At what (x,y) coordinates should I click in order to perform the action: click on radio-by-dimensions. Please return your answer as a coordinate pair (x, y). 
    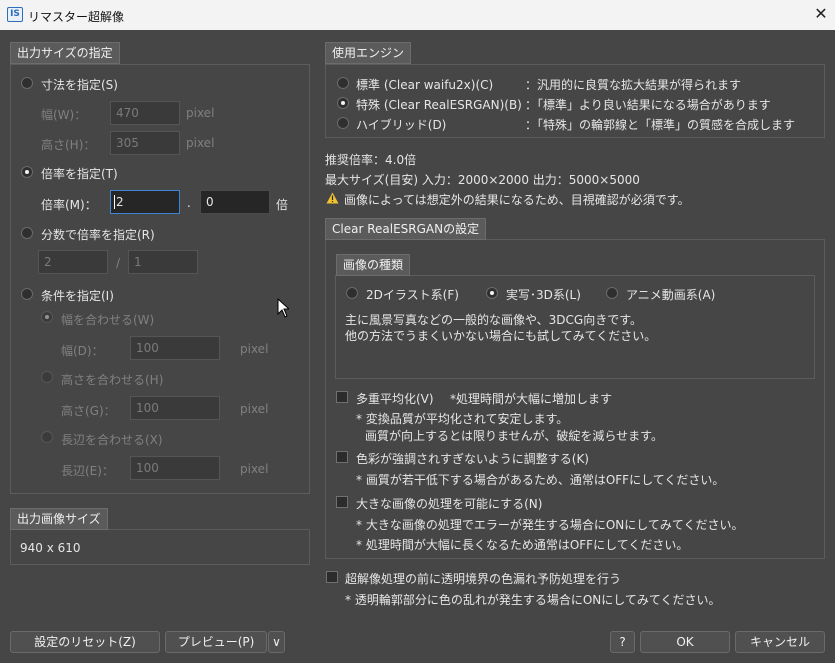
    Looking at the image, I should click on (27, 83).